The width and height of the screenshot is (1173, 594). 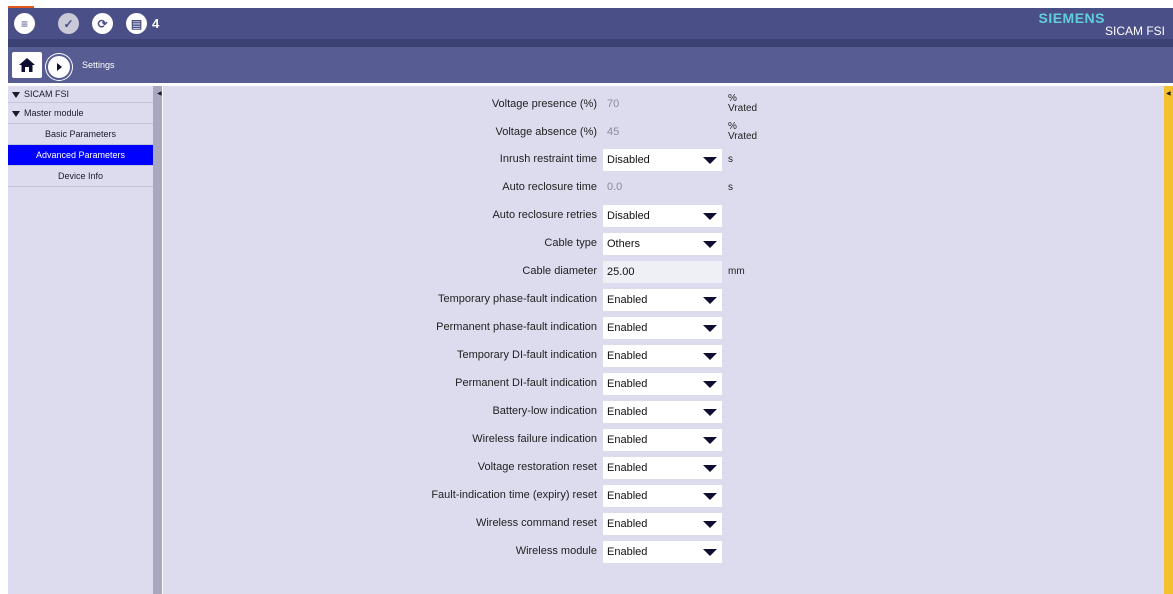 I want to click on param-row-perm-di-fault: Permanent DI-fault indication Enabled, so click(x=663, y=384).